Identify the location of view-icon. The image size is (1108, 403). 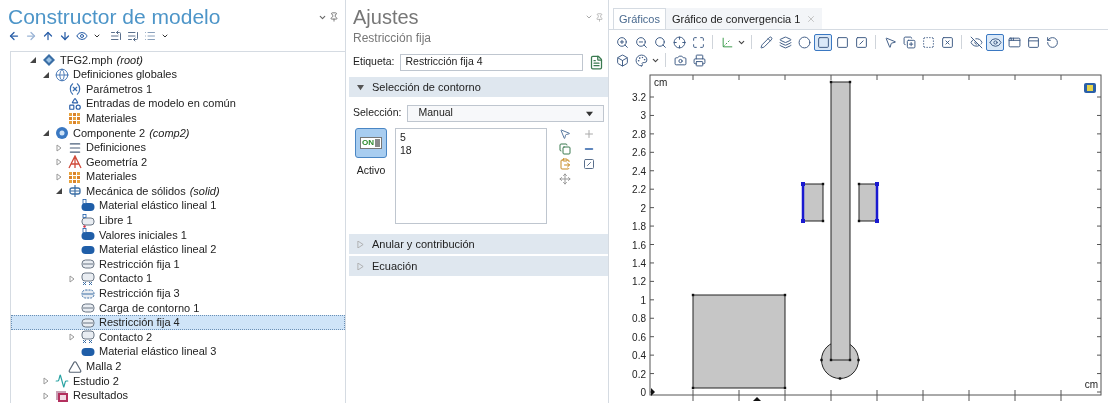
(1090, 88).